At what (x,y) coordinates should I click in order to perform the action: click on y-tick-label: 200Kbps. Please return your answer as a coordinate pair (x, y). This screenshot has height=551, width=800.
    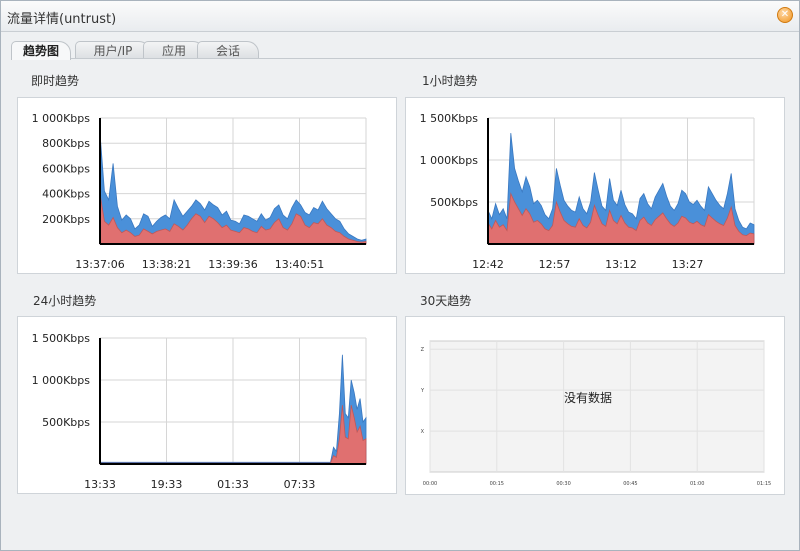
    Looking at the image, I should click on (66, 219).